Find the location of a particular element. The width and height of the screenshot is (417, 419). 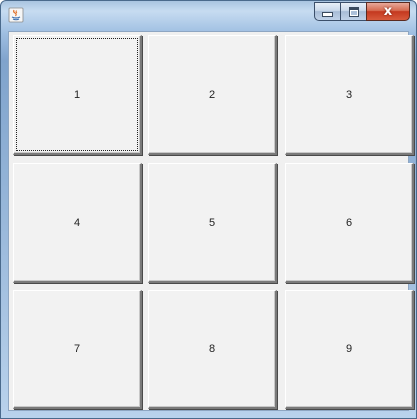

grid-button-5: 5 is located at coordinates (212, 223).